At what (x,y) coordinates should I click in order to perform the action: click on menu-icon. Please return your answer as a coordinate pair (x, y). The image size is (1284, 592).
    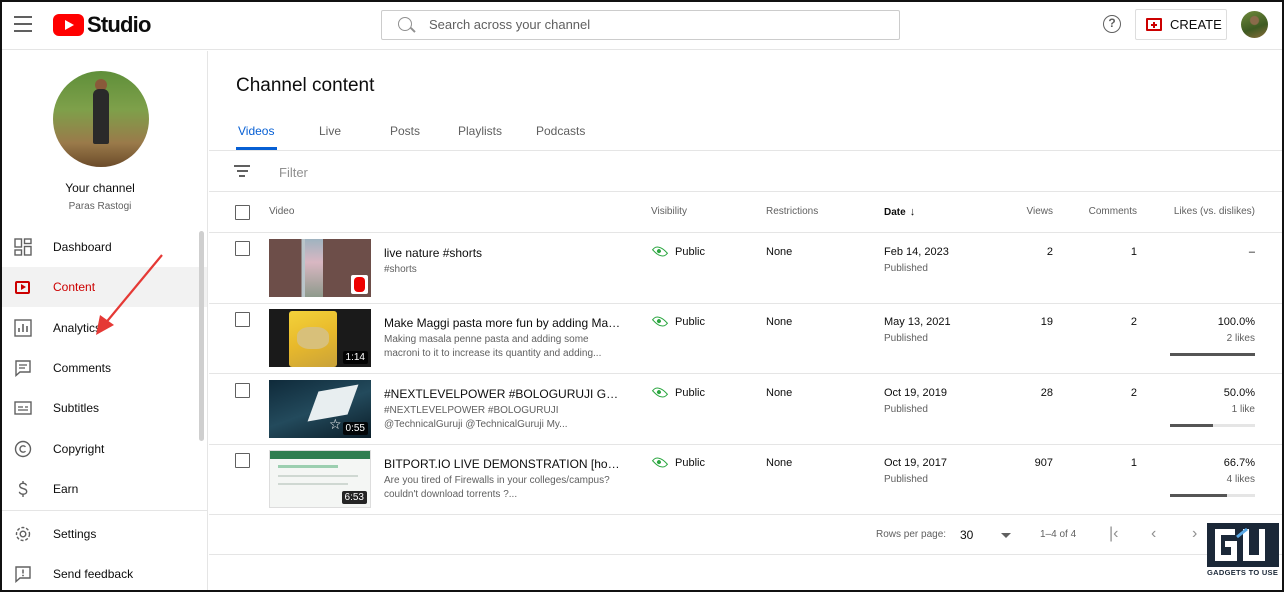
    Looking at the image, I should click on (23, 24).